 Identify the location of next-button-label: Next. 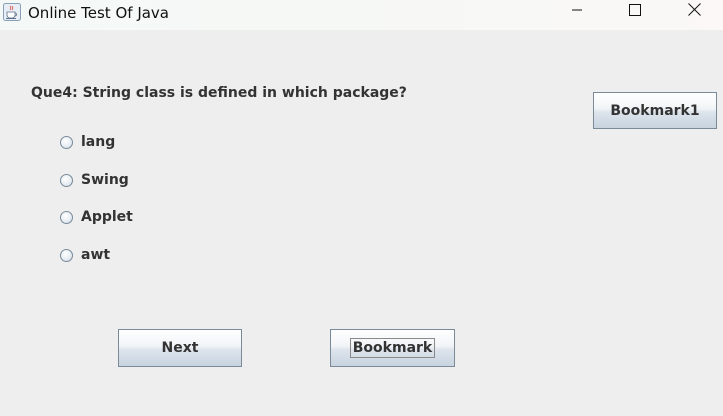
(180, 348).